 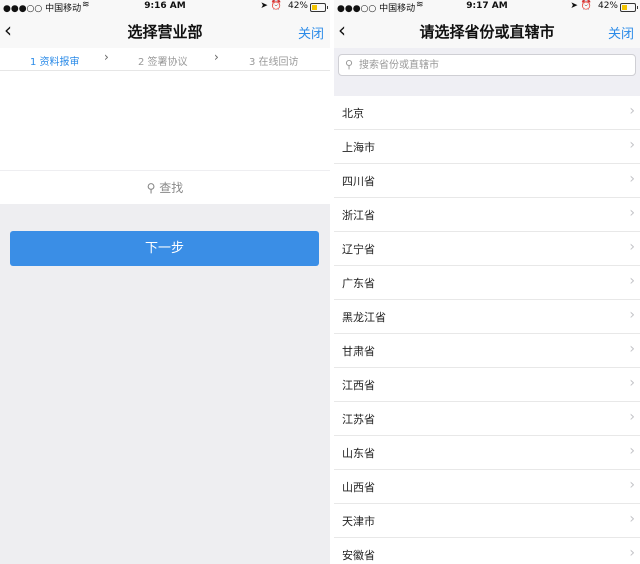 What do you see at coordinates (358, 487) in the screenshot?
I see `province-name: 山西省` at bounding box center [358, 487].